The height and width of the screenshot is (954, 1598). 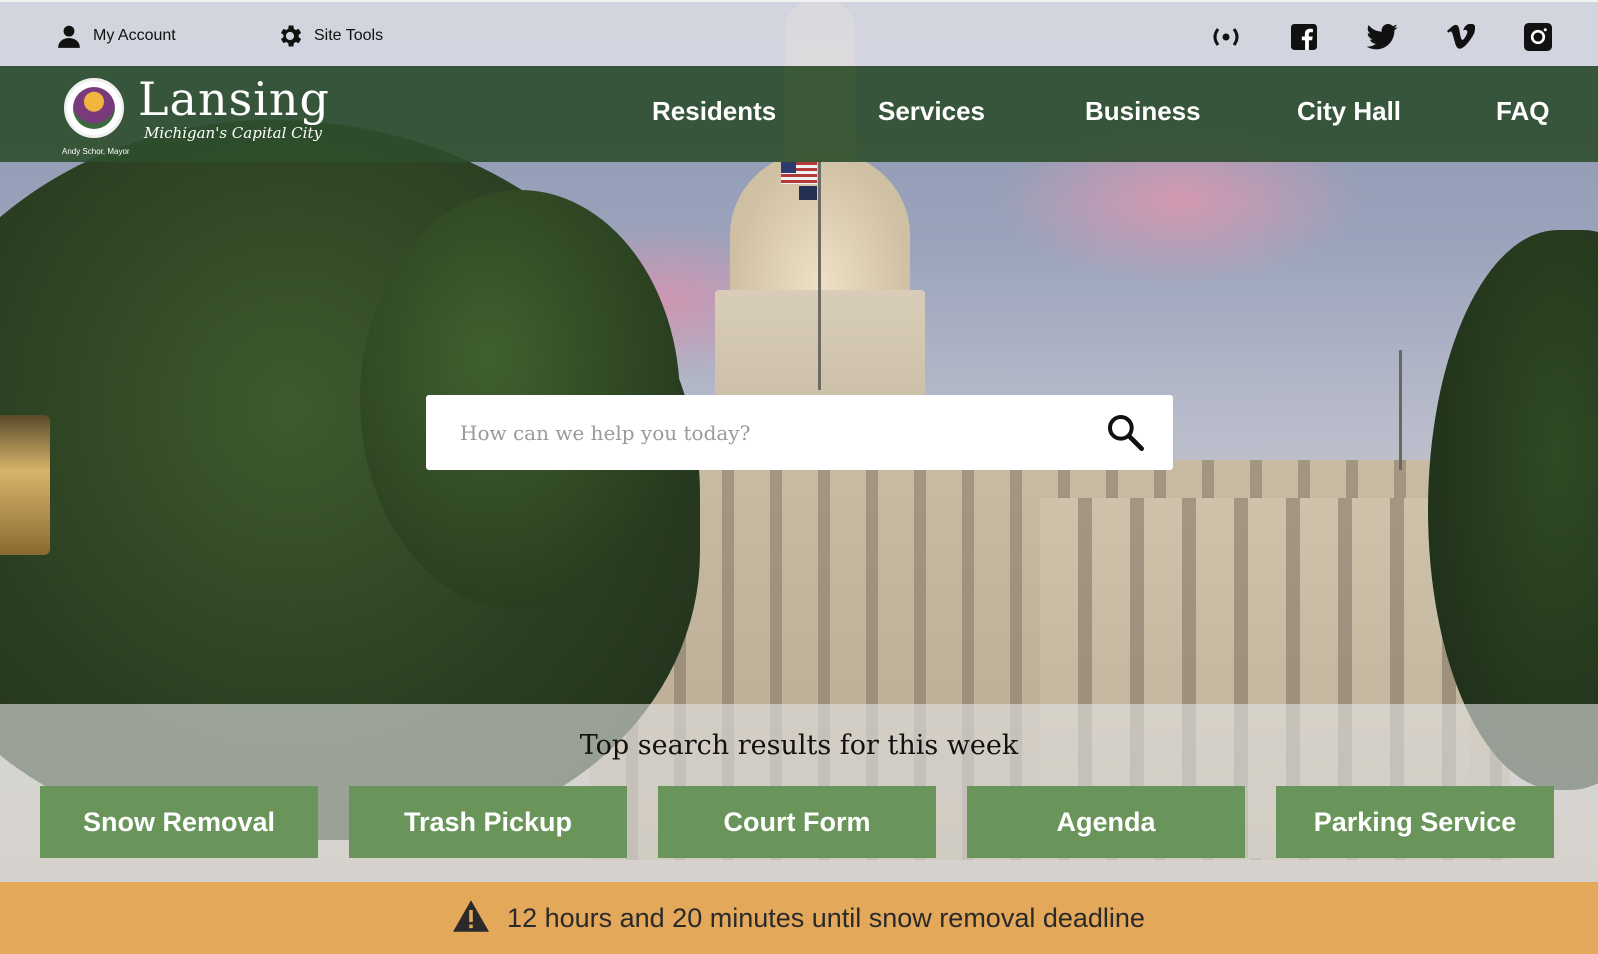 What do you see at coordinates (134, 35) in the screenshot?
I see `my-account-label: My Account` at bounding box center [134, 35].